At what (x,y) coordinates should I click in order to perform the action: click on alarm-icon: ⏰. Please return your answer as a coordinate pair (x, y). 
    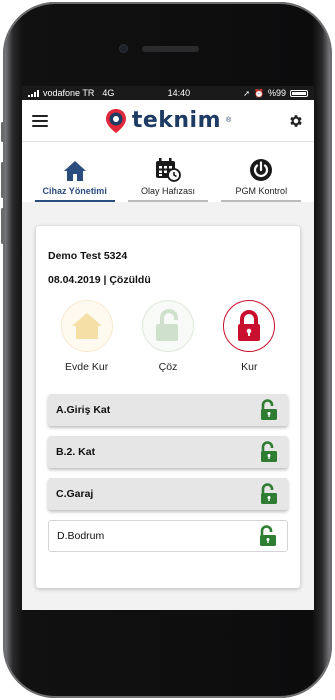
    Looking at the image, I should click on (259, 93).